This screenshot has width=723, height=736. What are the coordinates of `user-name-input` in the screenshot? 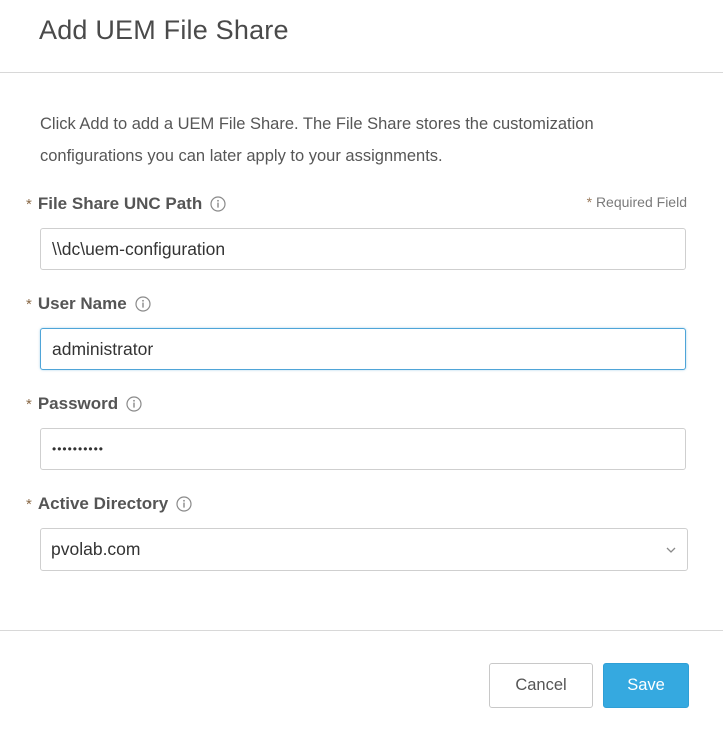 It's located at (363, 349).